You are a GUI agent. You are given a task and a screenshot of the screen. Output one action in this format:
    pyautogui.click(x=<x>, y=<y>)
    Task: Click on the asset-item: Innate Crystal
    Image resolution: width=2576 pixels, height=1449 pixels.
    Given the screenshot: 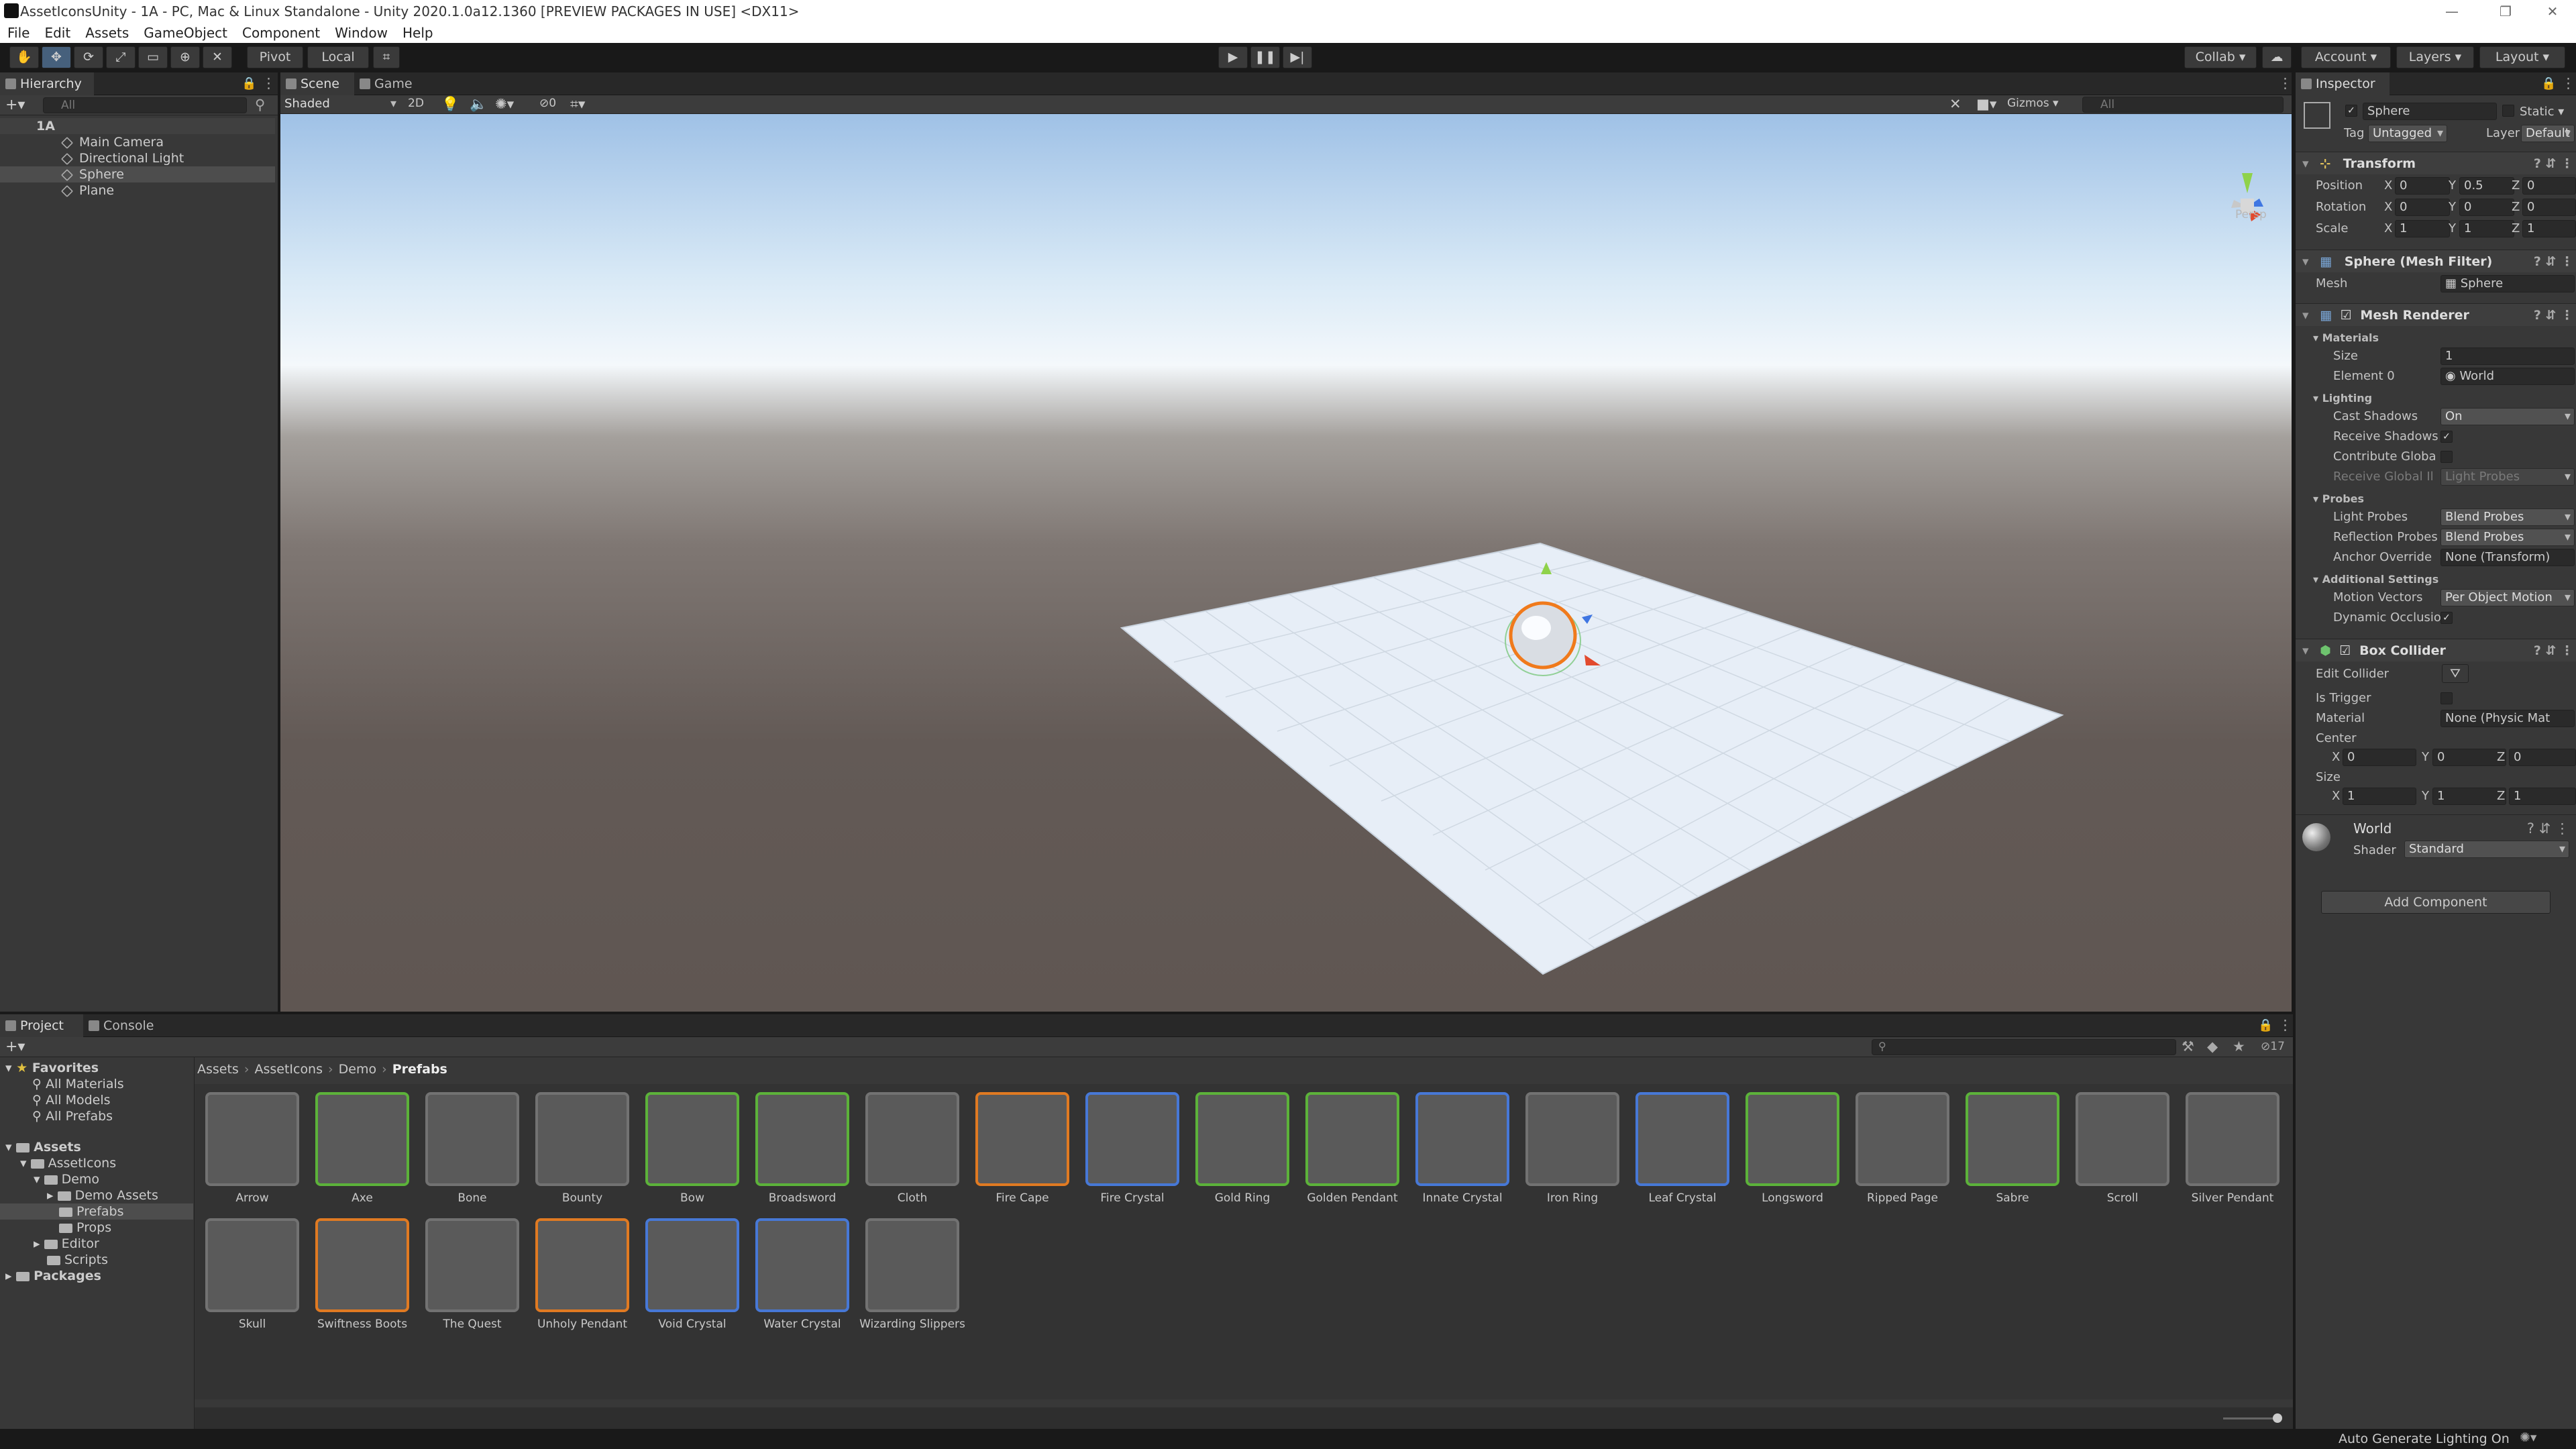 What is the action you would take?
    pyautogui.click(x=1462, y=1154)
    